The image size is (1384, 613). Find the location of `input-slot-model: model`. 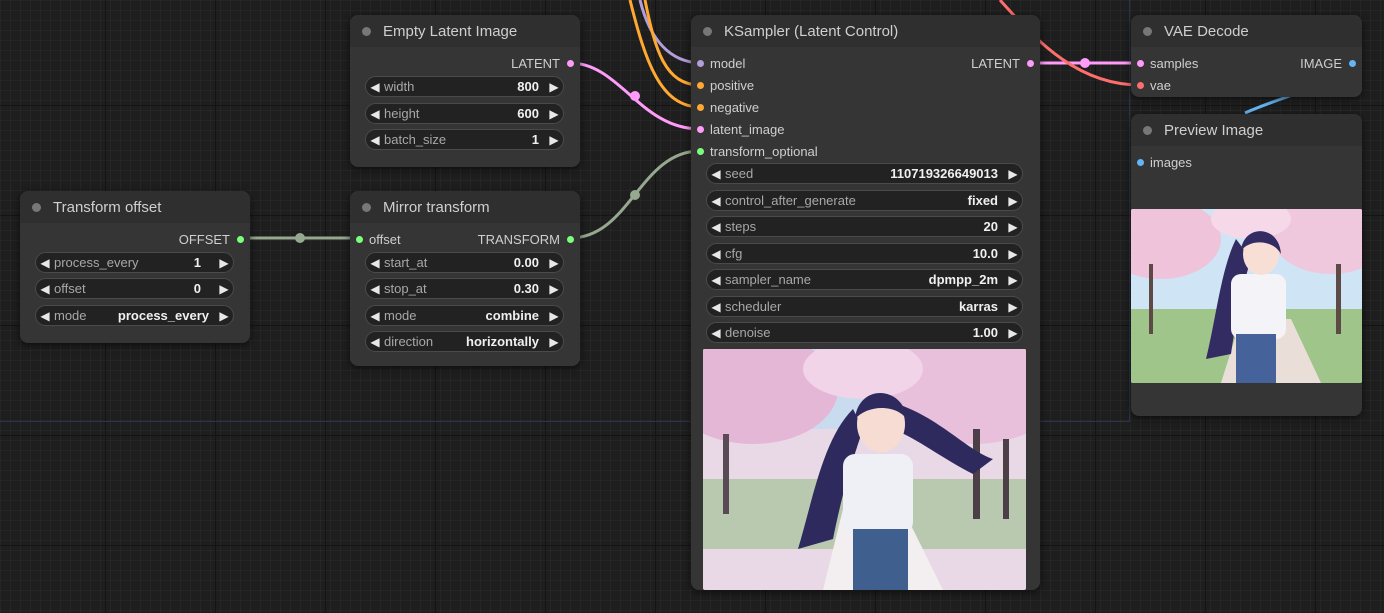

input-slot-model: model is located at coordinates (721, 63).